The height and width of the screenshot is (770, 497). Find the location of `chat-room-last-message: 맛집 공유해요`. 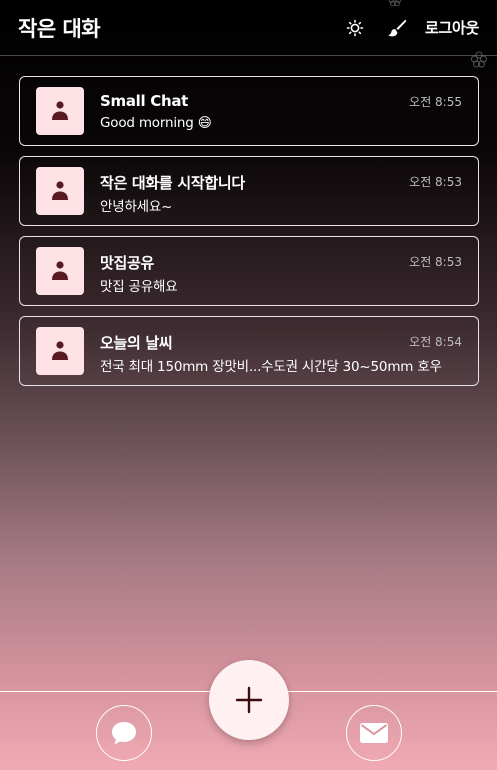

chat-room-last-message: 맛집 공유해요 is located at coordinates (139, 287).